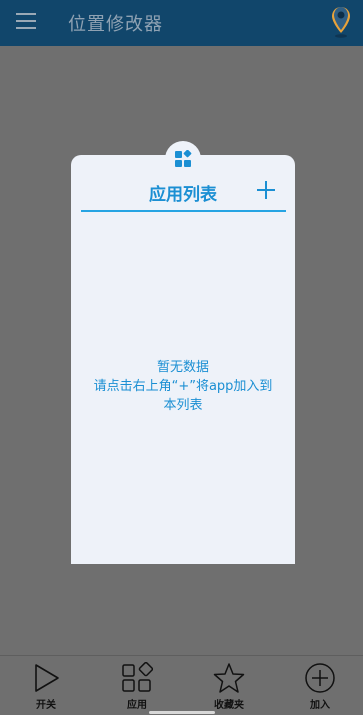 The width and height of the screenshot is (363, 715). I want to click on nav-favorites: 收藏夹, so click(229, 686).